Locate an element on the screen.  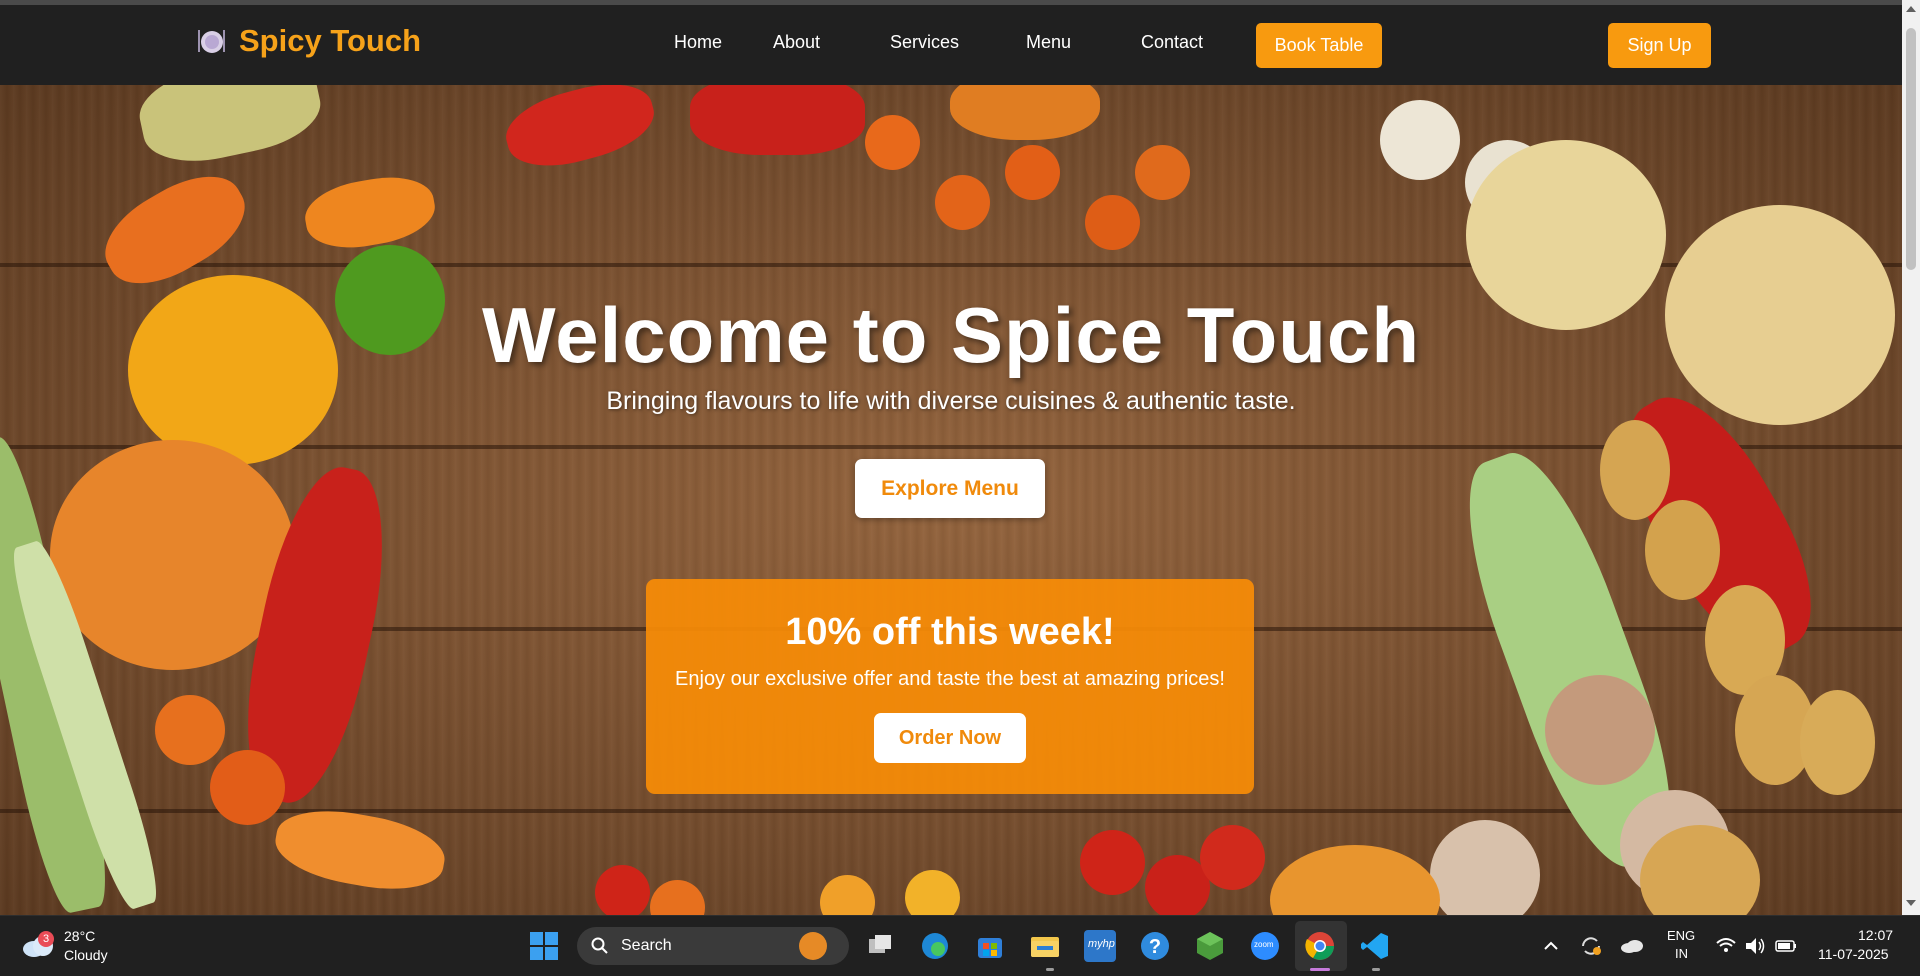
explorer-open-indicator is located at coordinates (1050, 969).